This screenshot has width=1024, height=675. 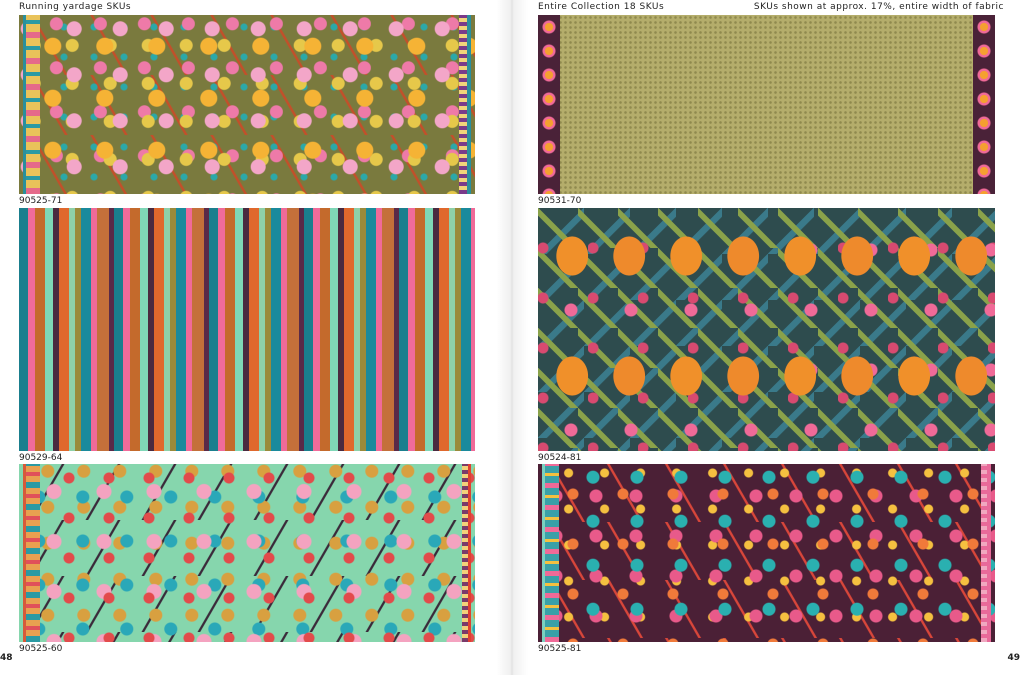 What do you see at coordinates (41, 649) in the screenshot?
I see `sku-label: 90525-60` at bounding box center [41, 649].